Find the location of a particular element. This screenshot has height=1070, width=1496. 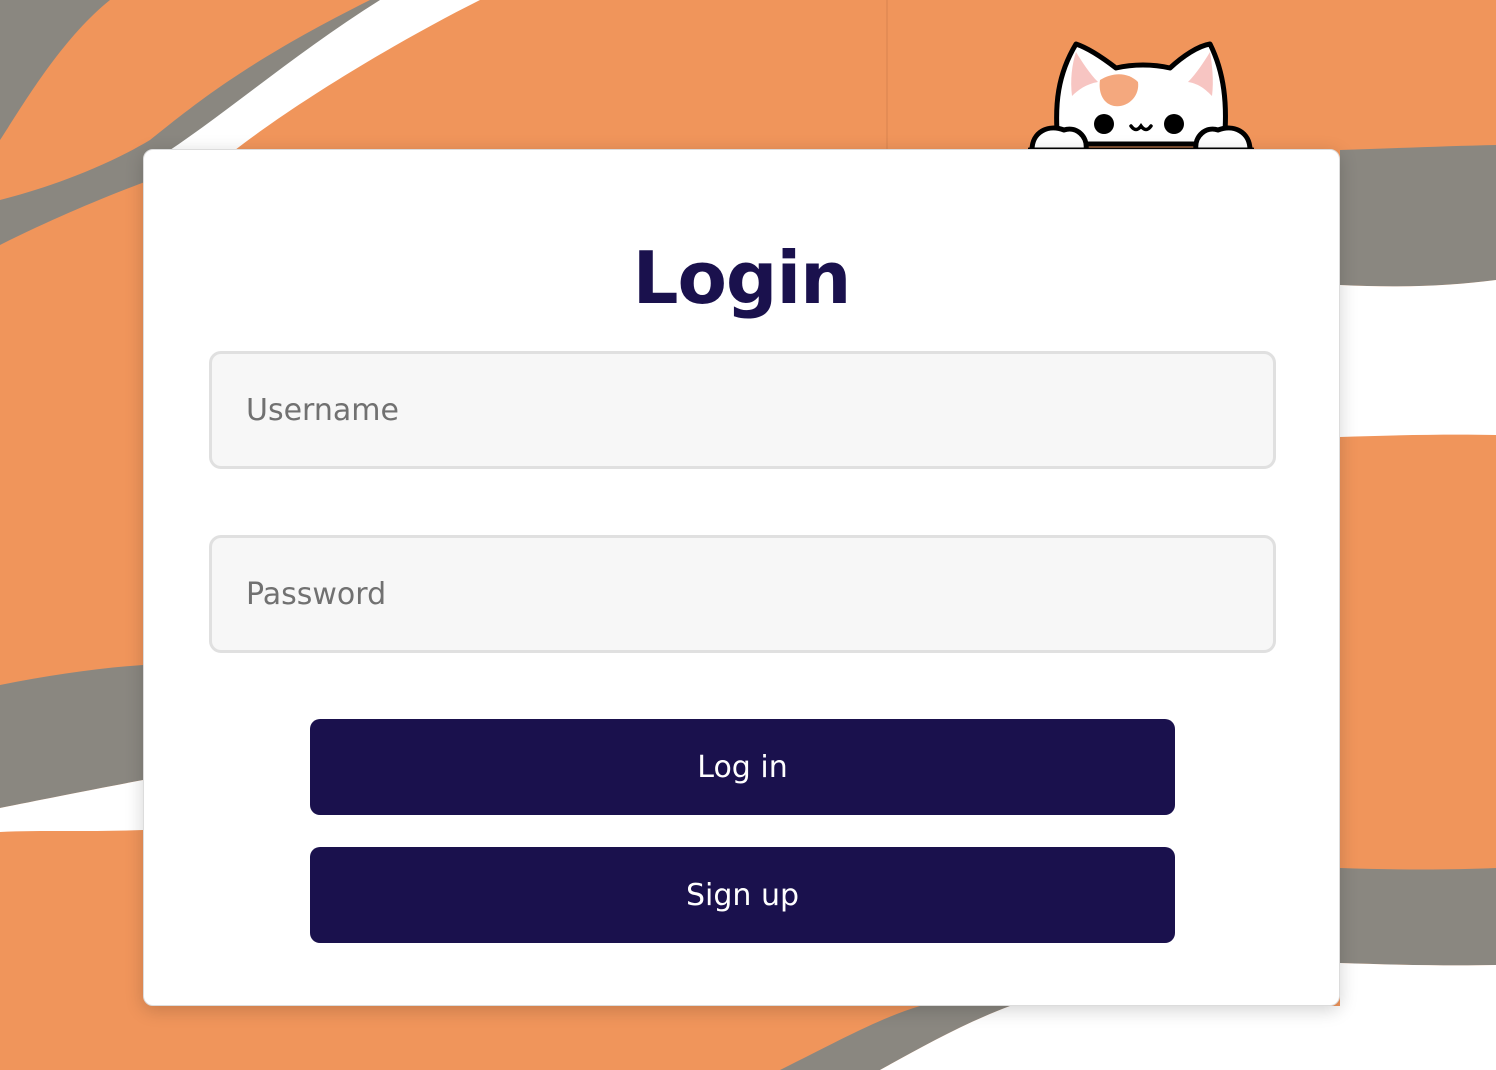

cat-peeking-icon is located at coordinates (1141, 97).